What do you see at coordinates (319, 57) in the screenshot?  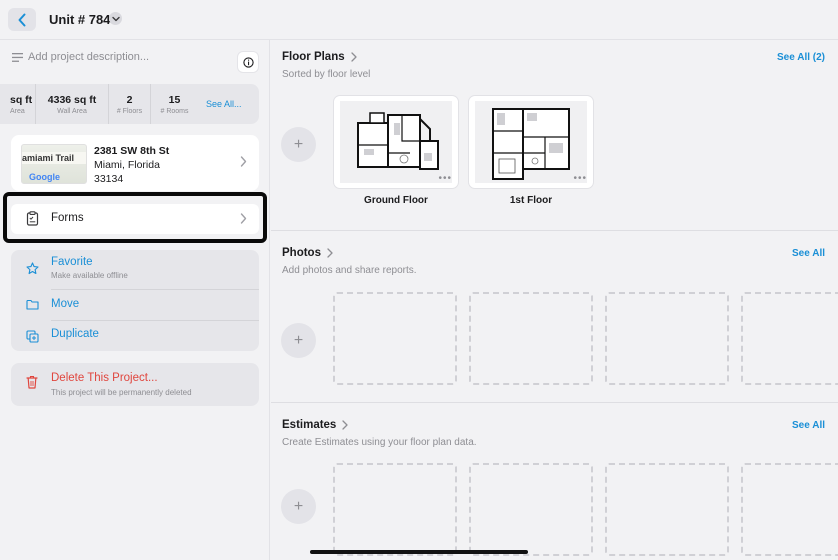 I see `floor-plans-title: Floor Plans` at bounding box center [319, 57].